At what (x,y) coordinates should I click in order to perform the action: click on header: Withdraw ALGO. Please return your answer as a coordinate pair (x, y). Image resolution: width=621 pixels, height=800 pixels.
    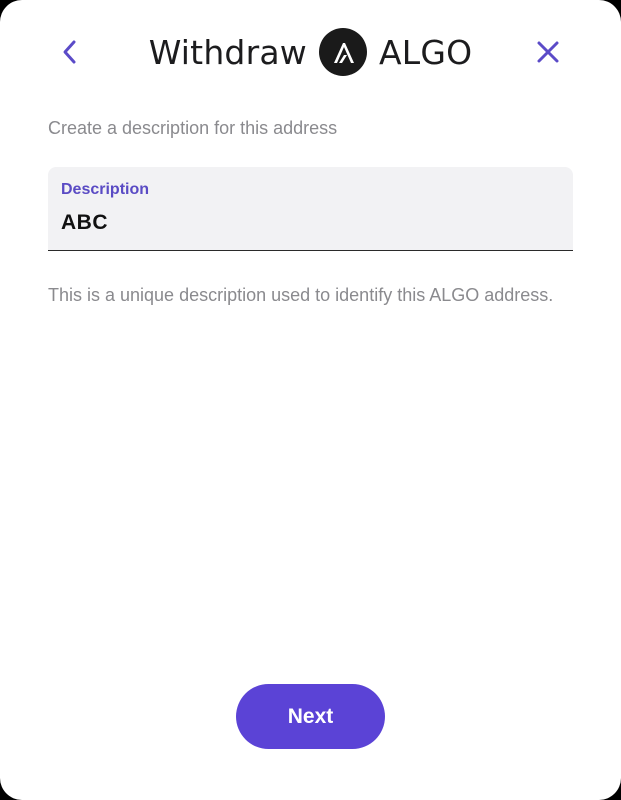
    Looking at the image, I should click on (310, 52).